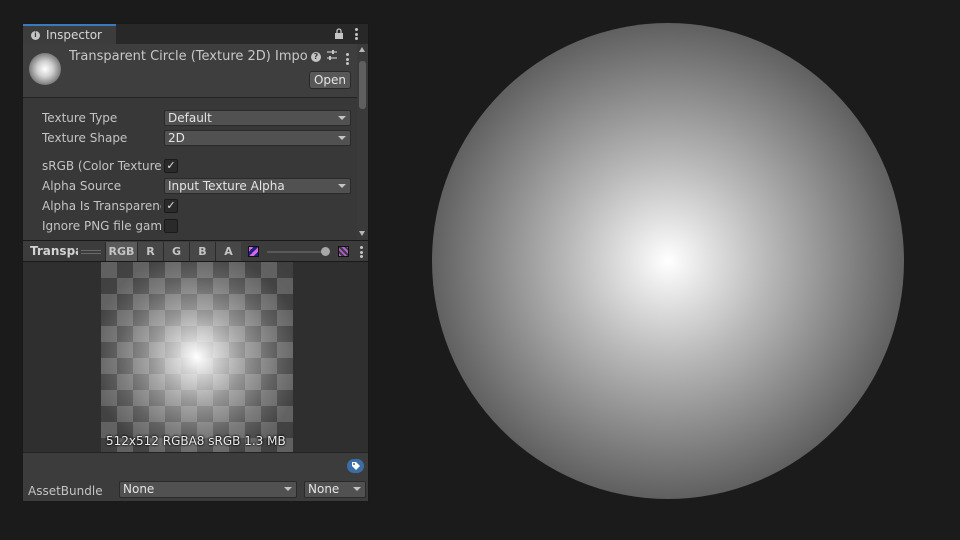  What do you see at coordinates (45, 69) in the screenshot?
I see `texture-thumbnail` at bounding box center [45, 69].